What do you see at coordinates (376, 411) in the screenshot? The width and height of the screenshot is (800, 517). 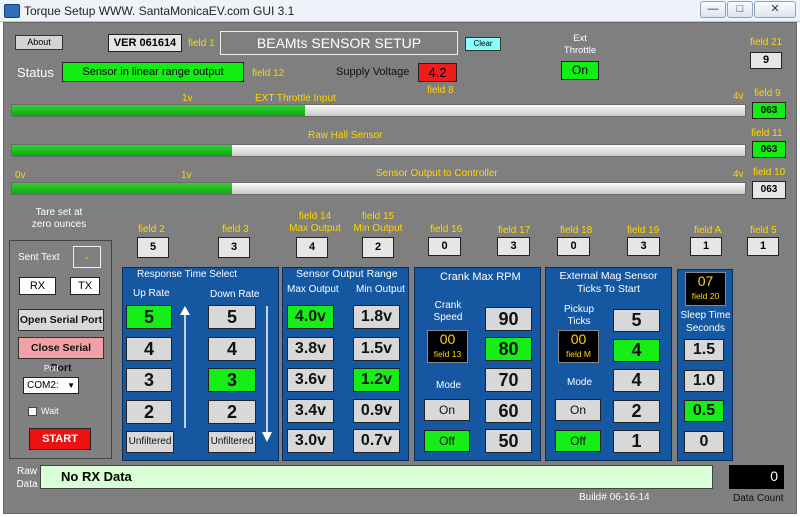 I see `min-output-option: 0.9v` at bounding box center [376, 411].